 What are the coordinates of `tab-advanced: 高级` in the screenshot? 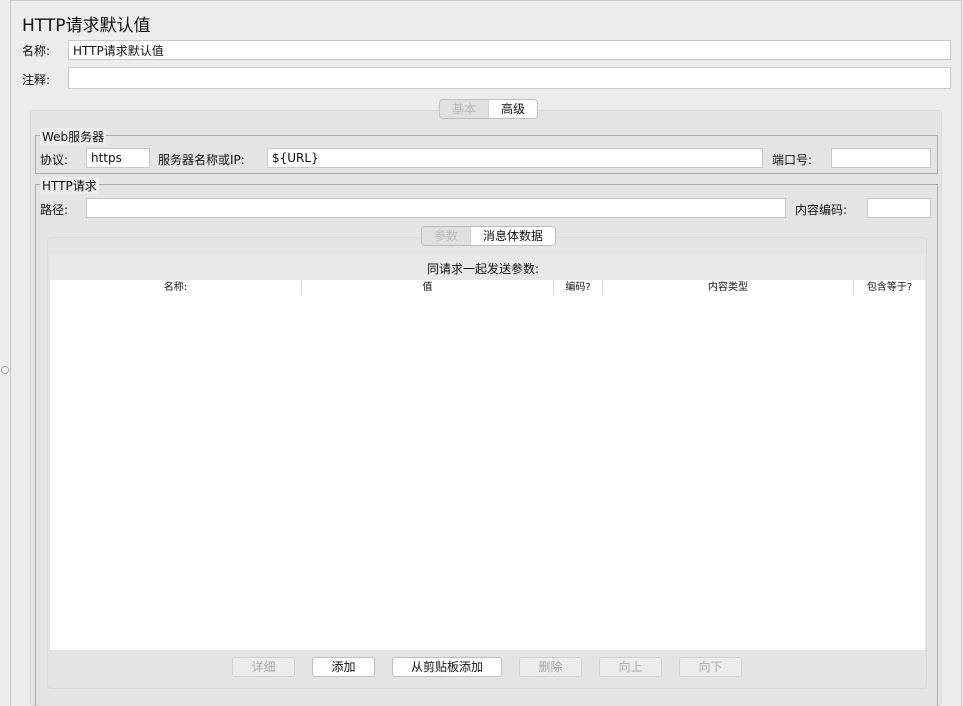 It's located at (513, 109).